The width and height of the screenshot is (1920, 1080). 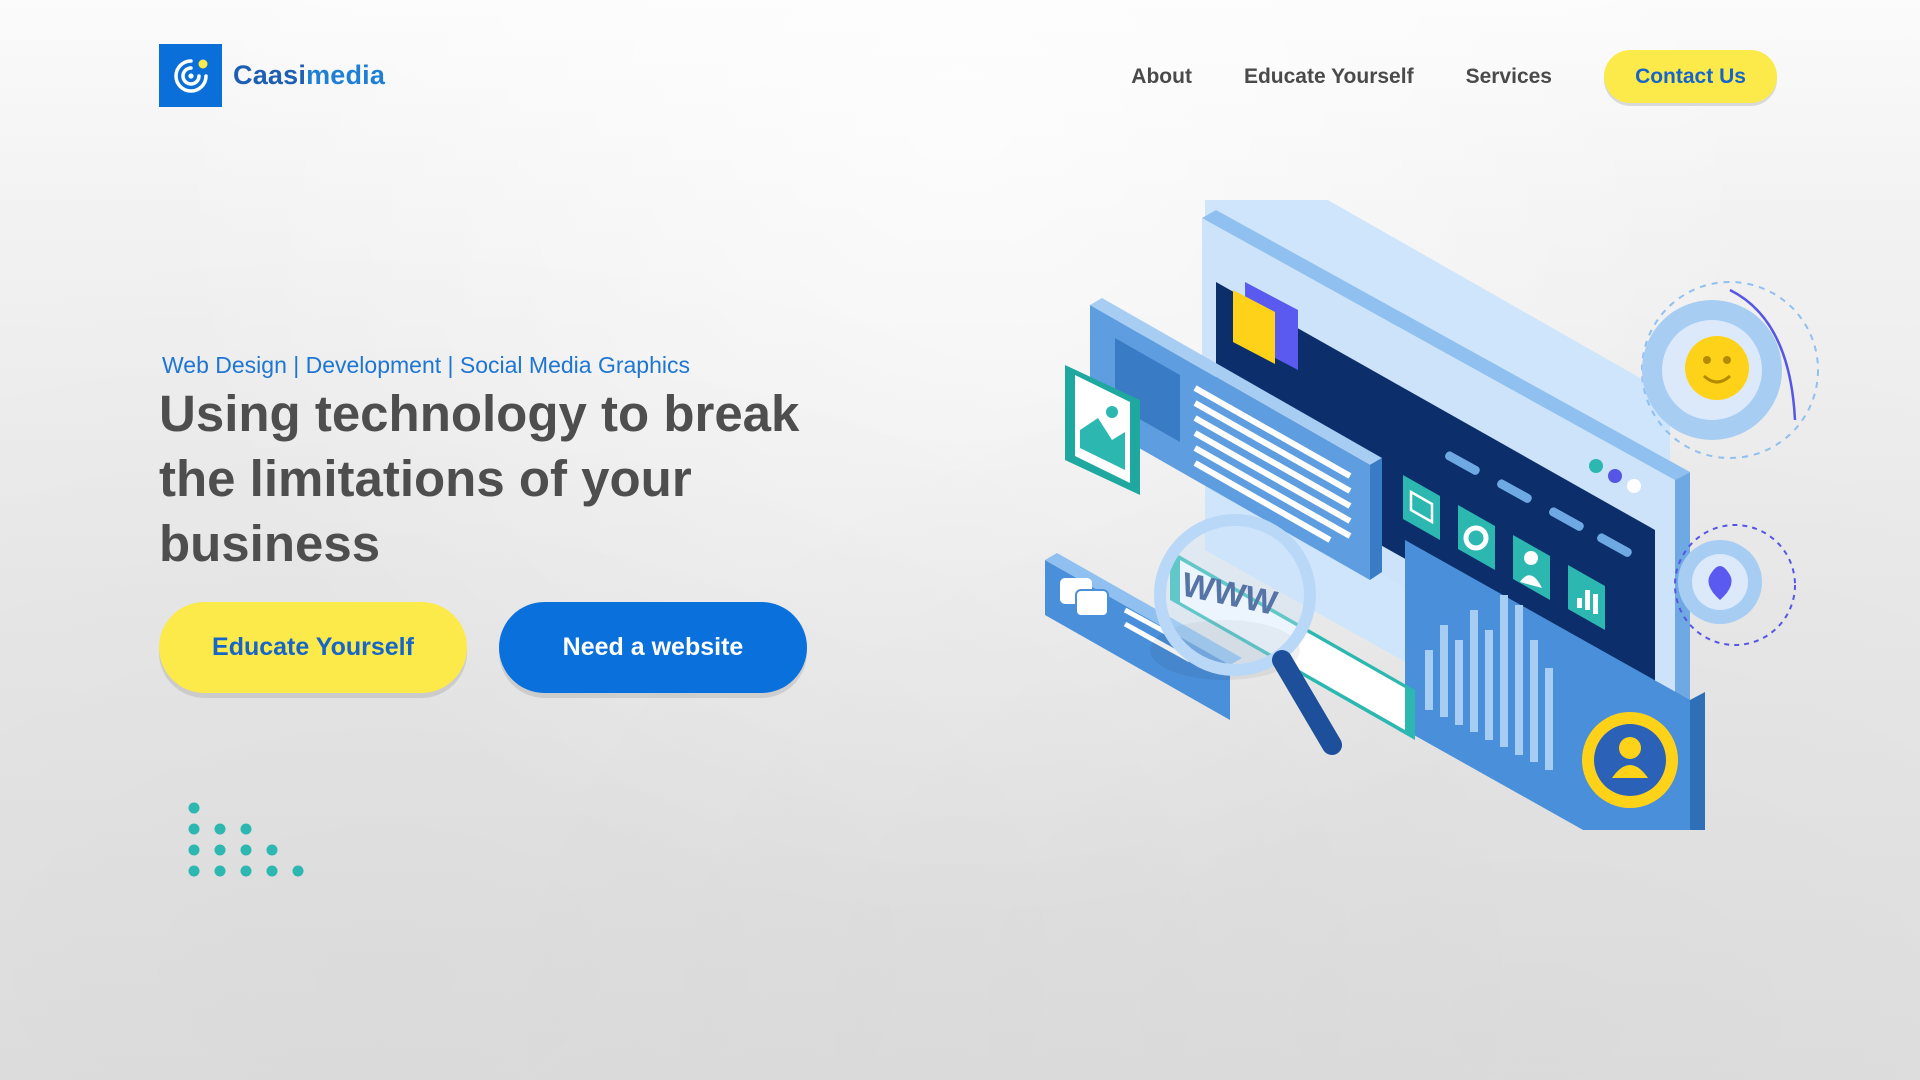 What do you see at coordinates (1246, 634) in the screenshot?
I see `magnifier-icon` at bounding box center [1246, 634].